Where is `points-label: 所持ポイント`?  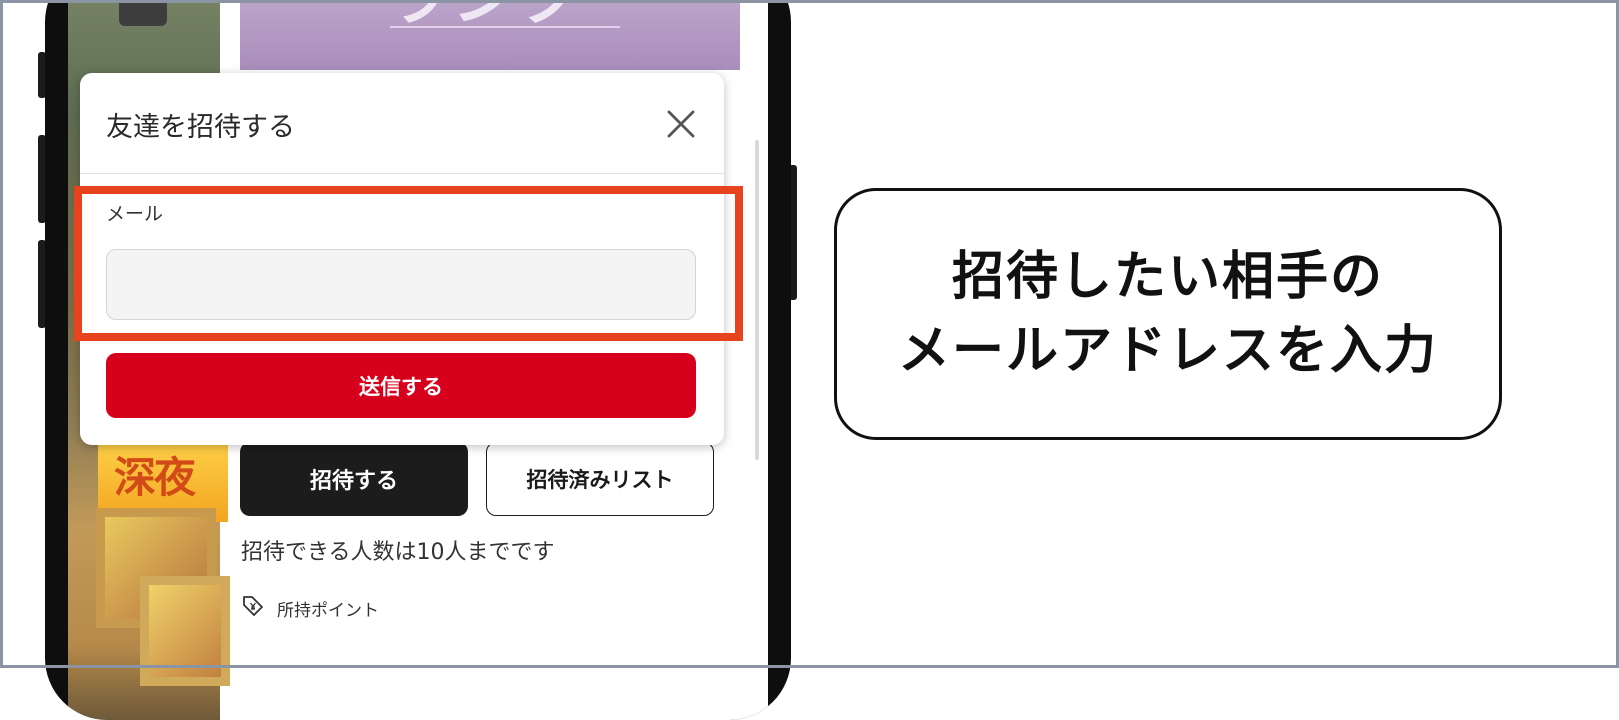
points-label: 所持ポイント is located at coordinates (328, 611).